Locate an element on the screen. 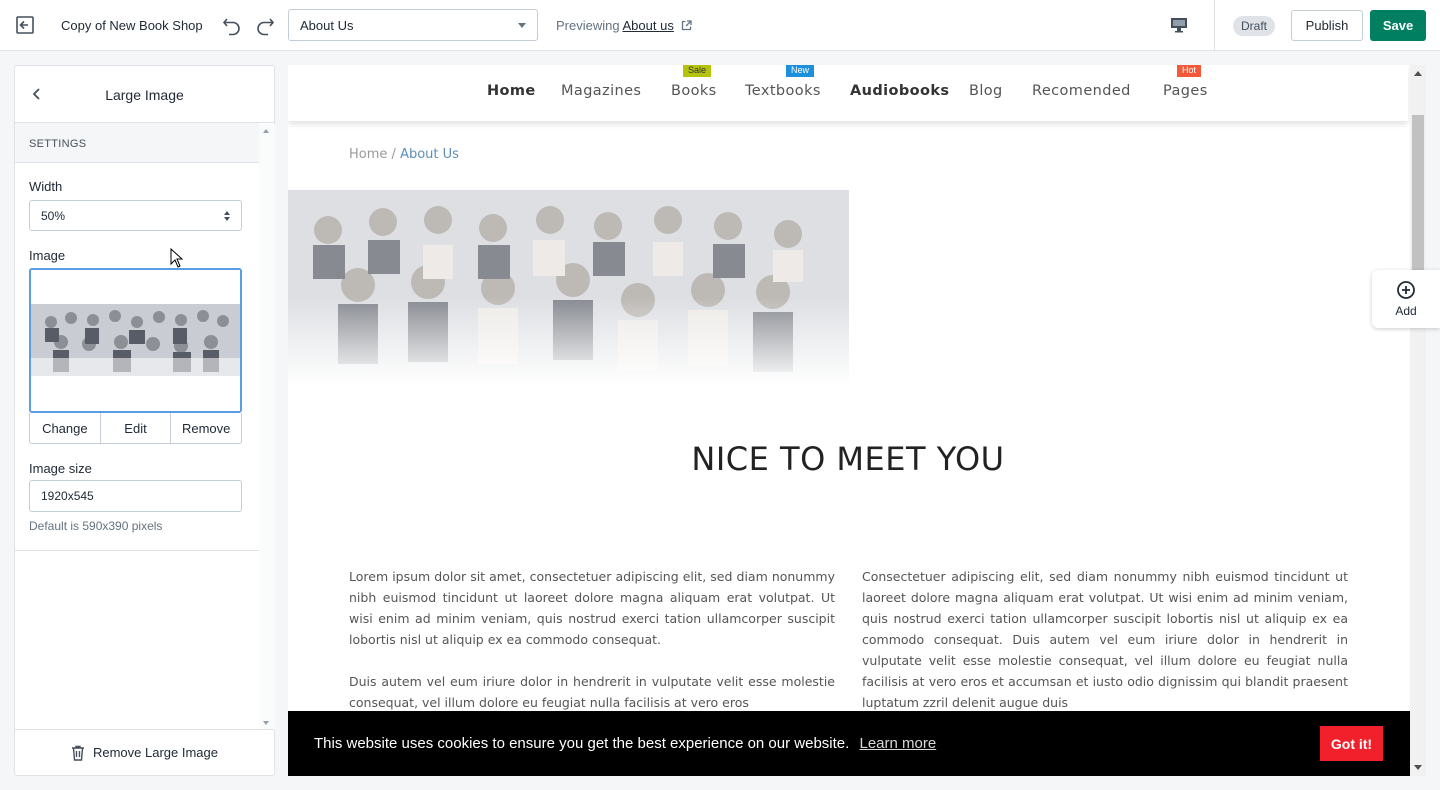 The width and height of the screenshot is (1440, 790). sidebar-header: Large Image is located at coordinates (144, 94).